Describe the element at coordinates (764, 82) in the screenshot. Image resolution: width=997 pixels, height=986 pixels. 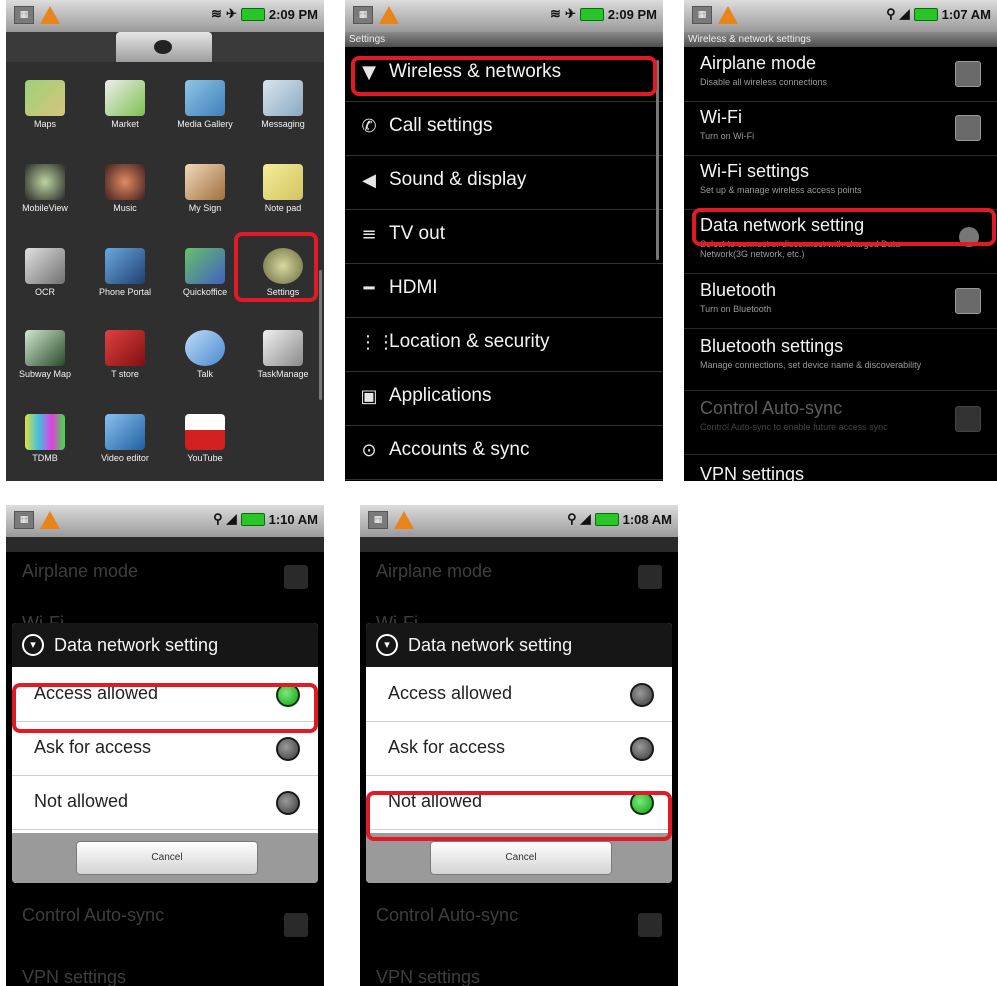
I see `pref-summary: Disable all wireless connections` at that location.